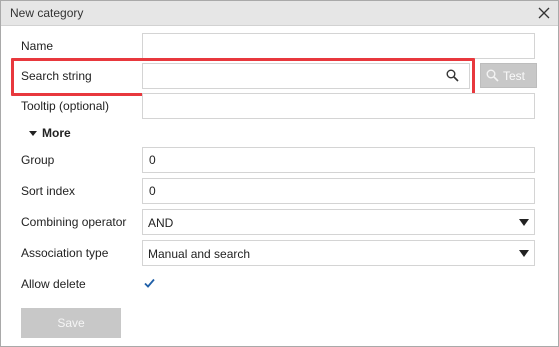 This screenshot has height=347, width=559. I want to click on combining-operator-label: Combining operator, so click(74, 222).